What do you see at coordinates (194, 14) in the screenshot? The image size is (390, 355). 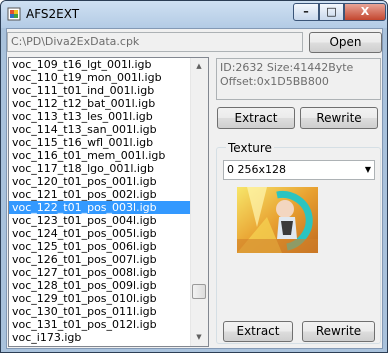 I see `title-bar: AFS2EXT – □ X` at bounding box center [194, 14].